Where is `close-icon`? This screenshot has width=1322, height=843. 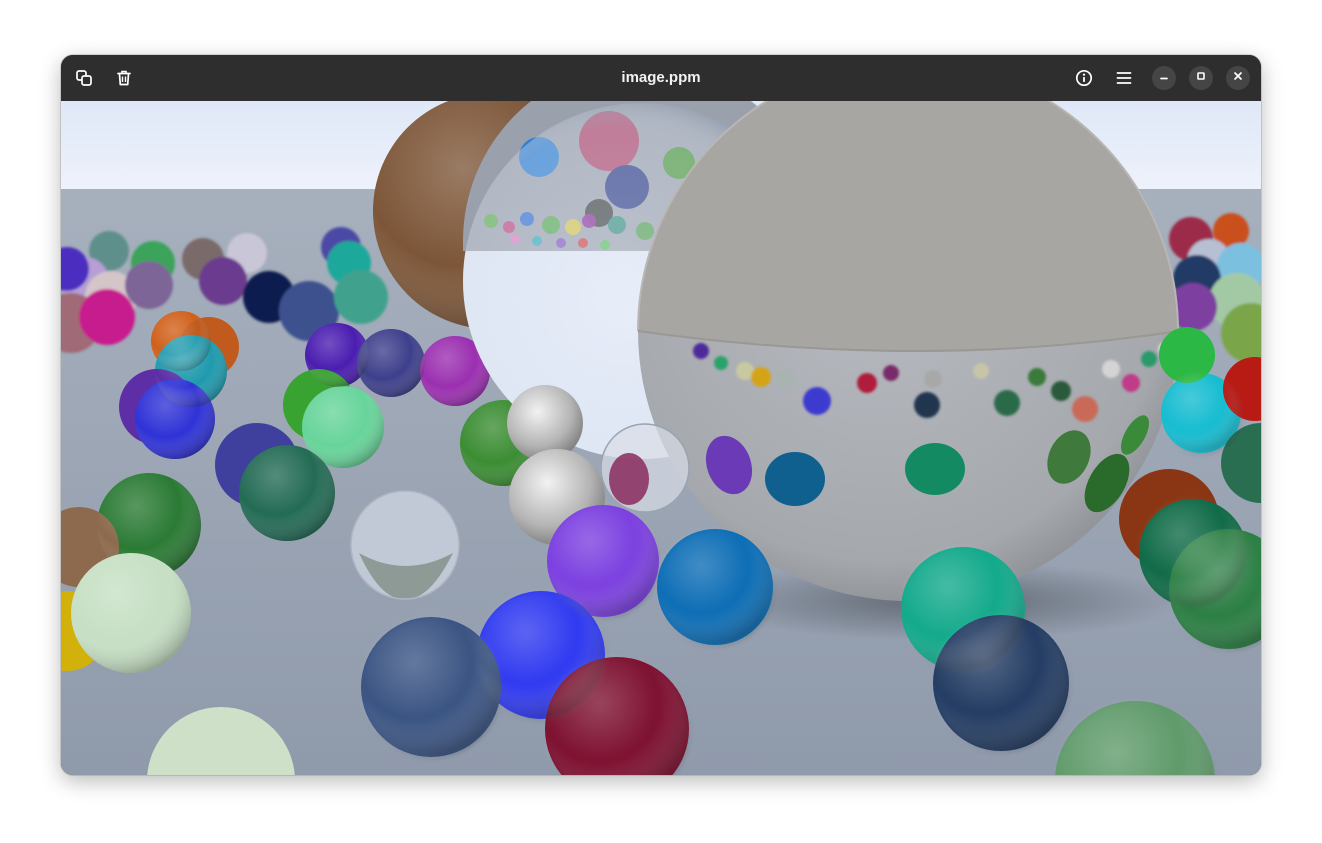
close-icon is located at coordinates (1238, 78).